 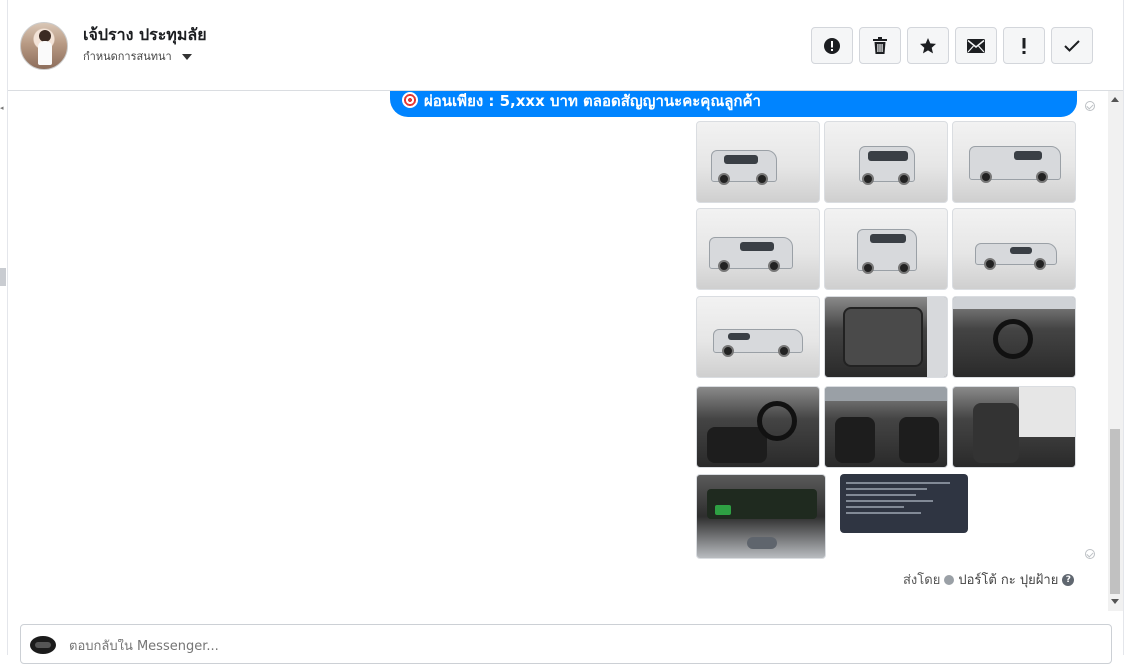 What do you see at coordinates (3, 108) in the screenshot?
I see `collapse-arrow-icon: ◂` at bounding box center [3, 108].